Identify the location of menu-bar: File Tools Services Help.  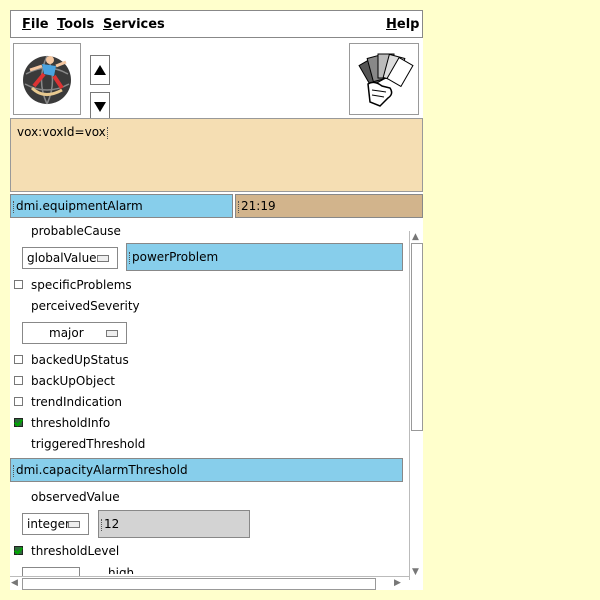
(216, 24).